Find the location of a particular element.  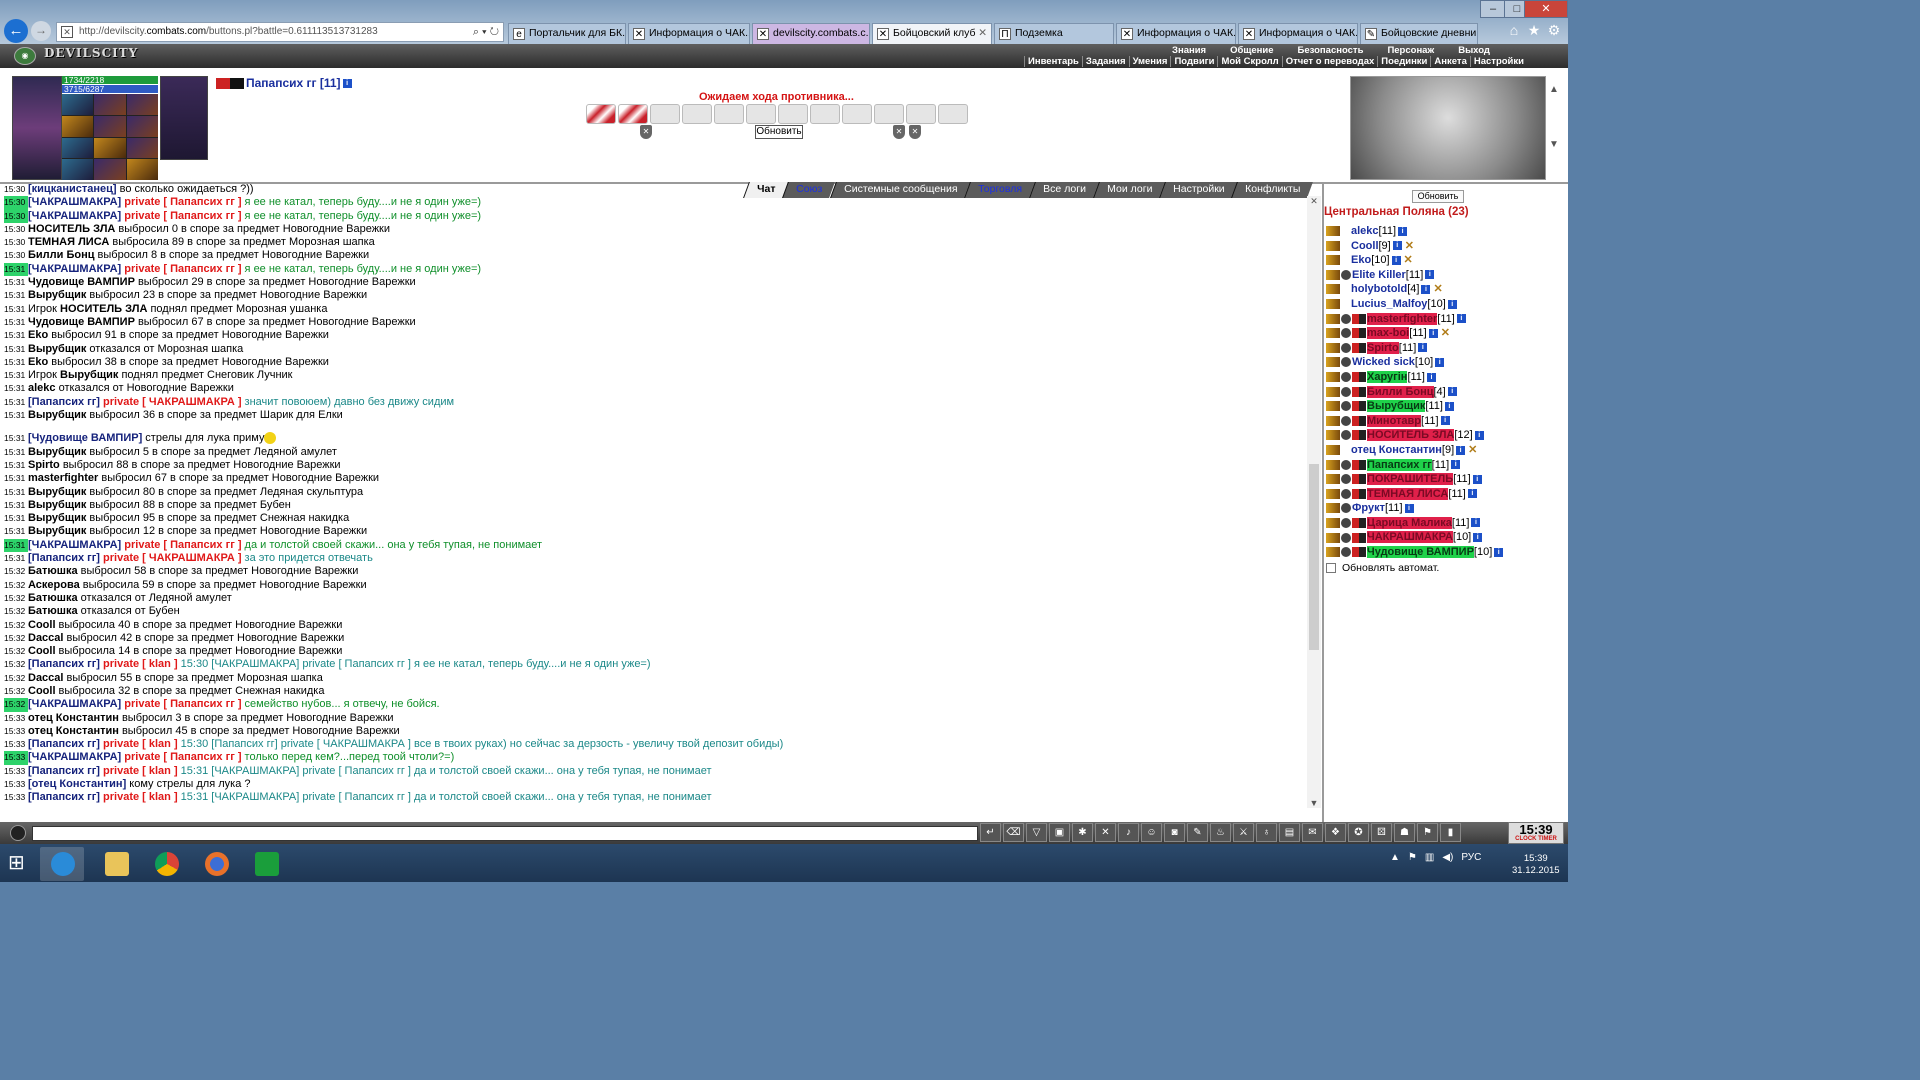

player-row: Чудовище ВАМПИР[10] i is located at coordinates (1446, 552).